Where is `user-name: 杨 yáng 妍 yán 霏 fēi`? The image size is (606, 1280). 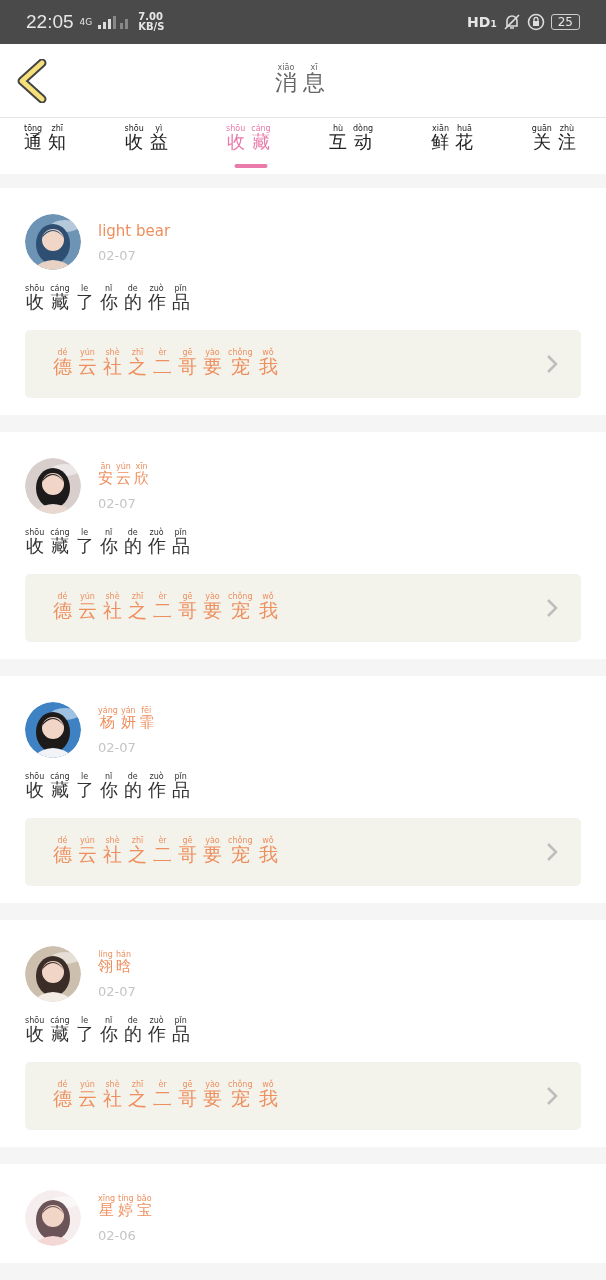
user-name: 杨 yáng 妍 yán 霏 fēi is located at coordinates (126, 718).